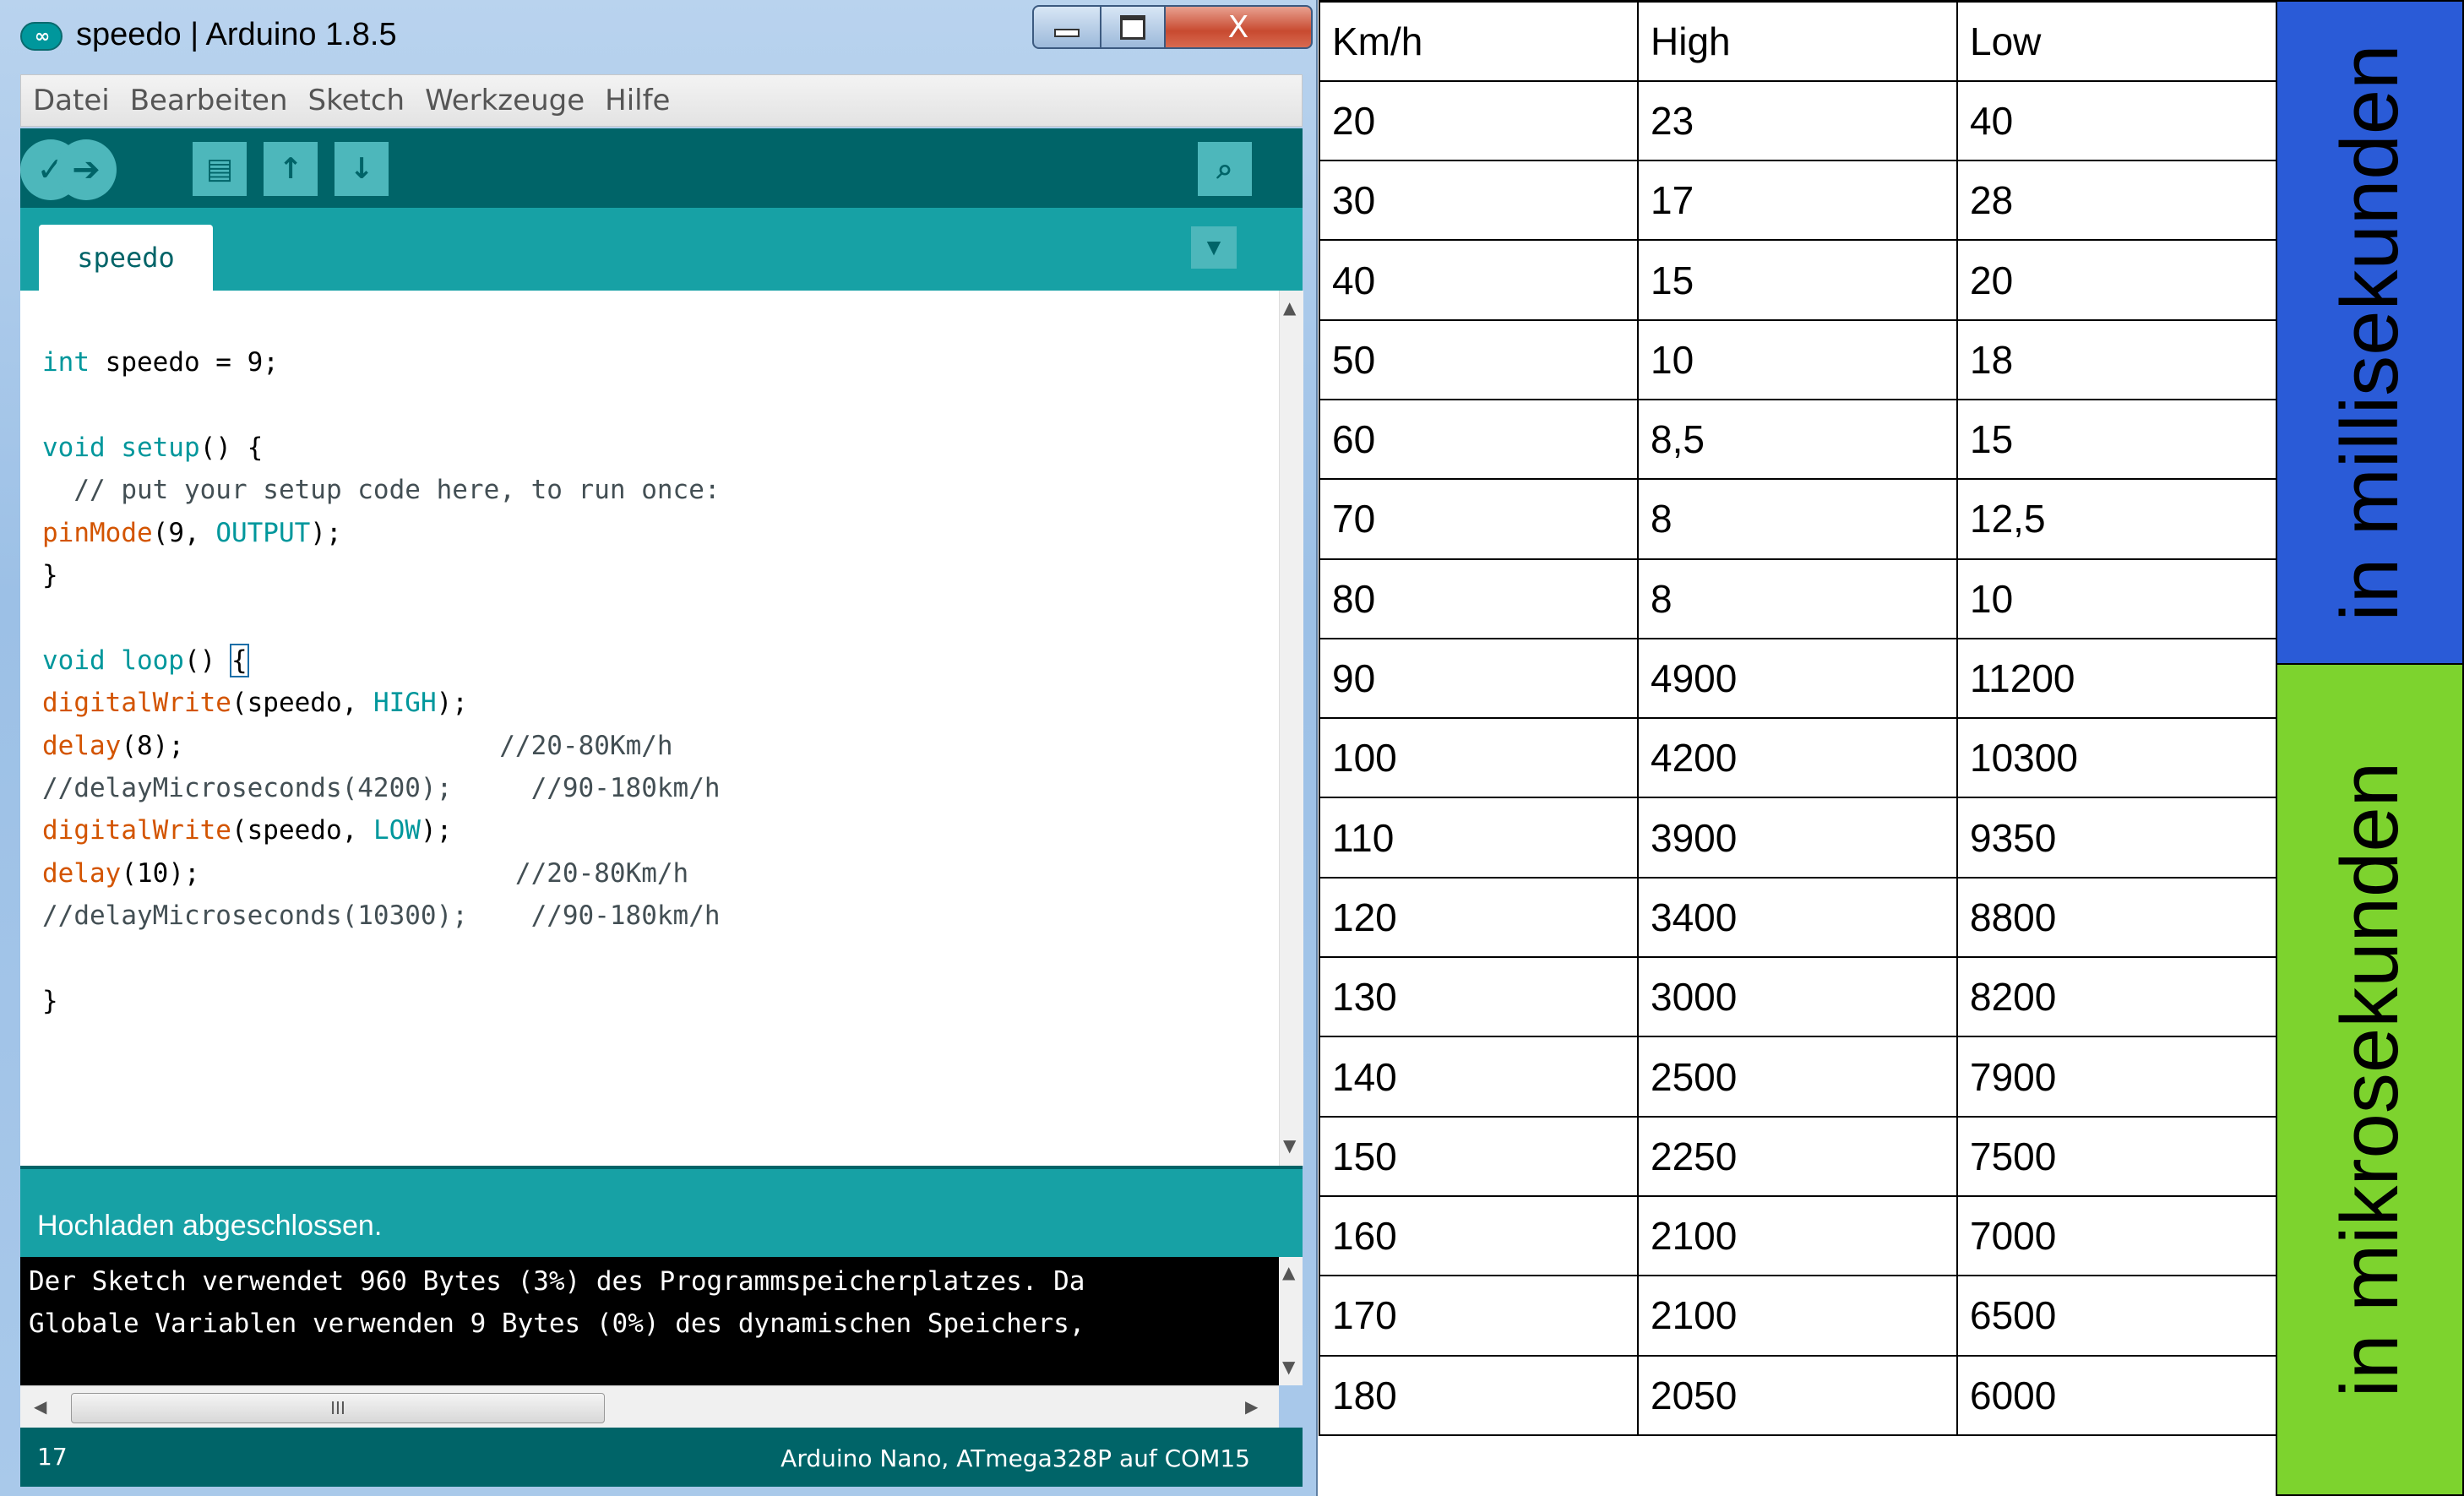  I want to click on code-token: void, so click(74, 660).